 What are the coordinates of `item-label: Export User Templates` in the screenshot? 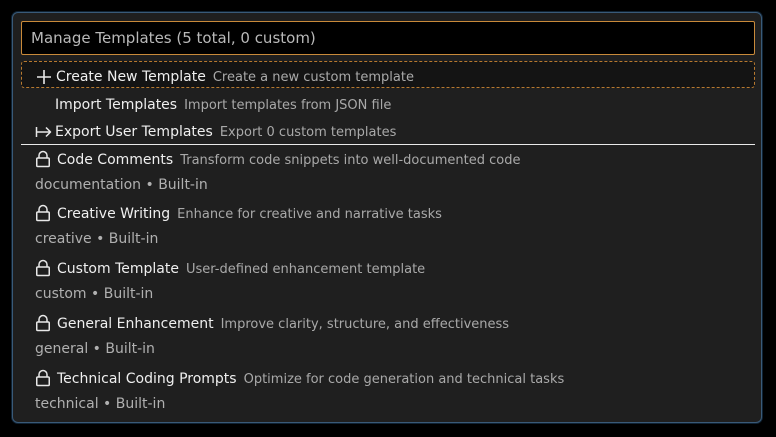 It's located at (134, 132).